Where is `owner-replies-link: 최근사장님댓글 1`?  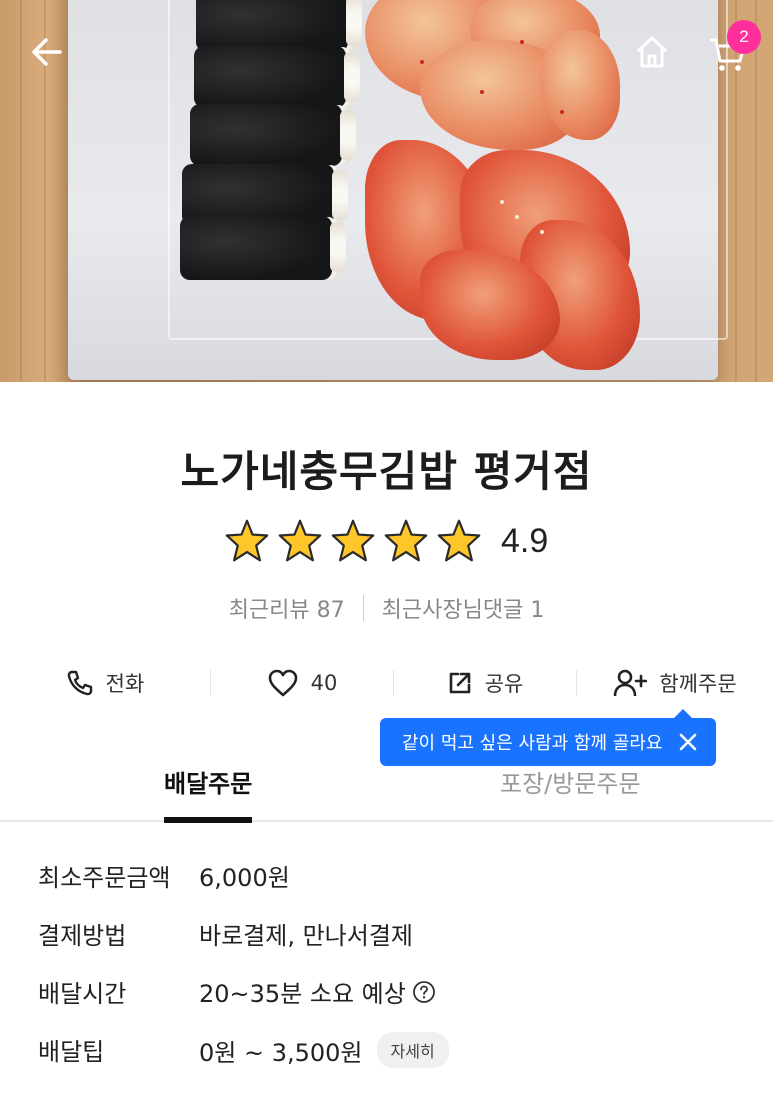 owner-replies-link: 최근사장님댓글 1 is located at coordinates (463, 608).